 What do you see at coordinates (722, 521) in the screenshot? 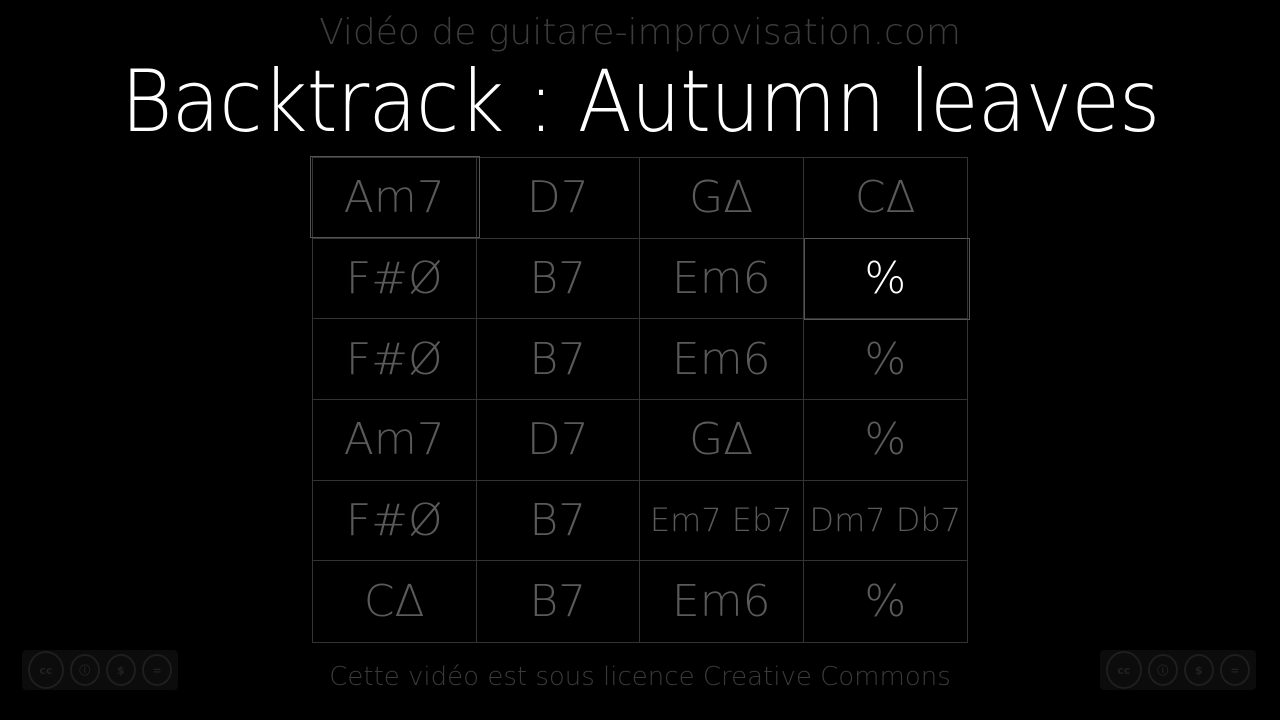
I see `chord-cell: Em7 Eb7` at bounding box center [722, 521].